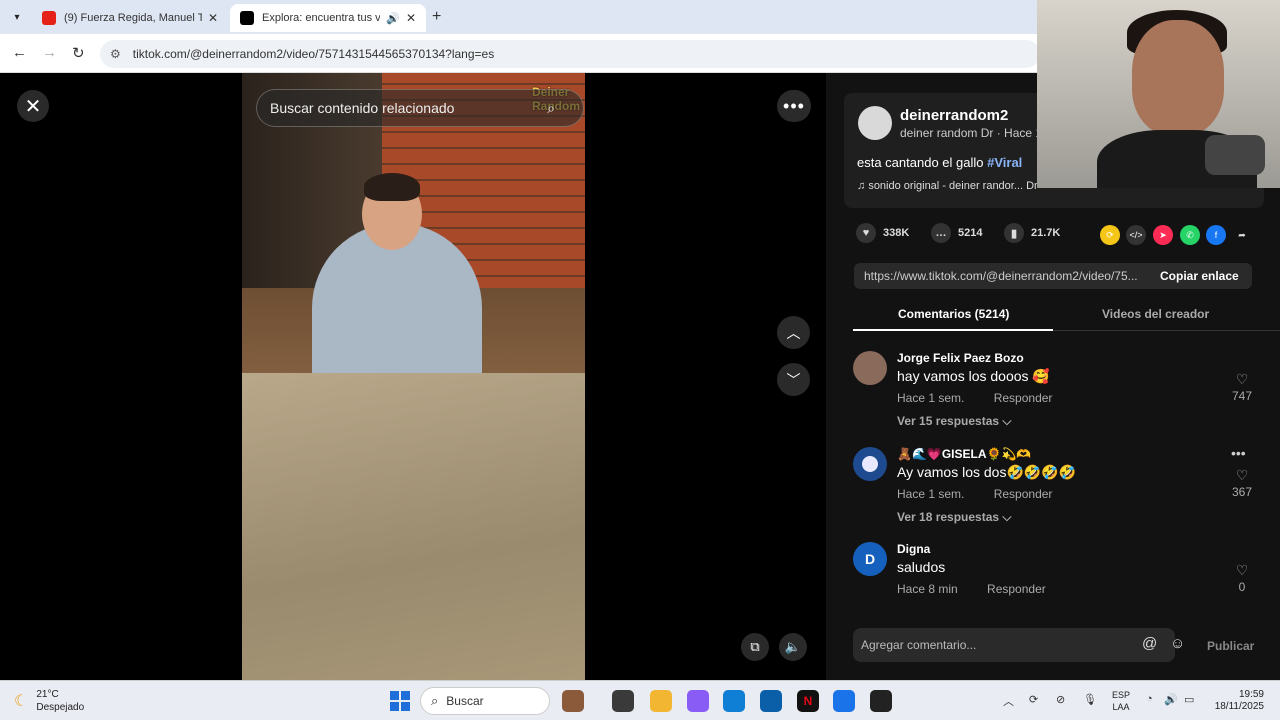 This screenshot has width=1280, height=720. Describe the element at coordinates (1242, 396) in the screenshot. I see `comment-like-count: 747` at that location.